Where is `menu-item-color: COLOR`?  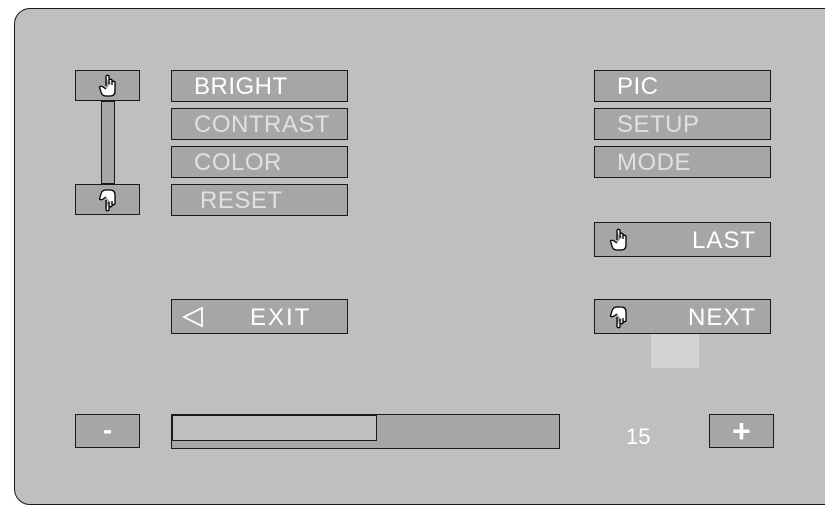 menu-item-color: COLOR is located at coordinates (259, 162).